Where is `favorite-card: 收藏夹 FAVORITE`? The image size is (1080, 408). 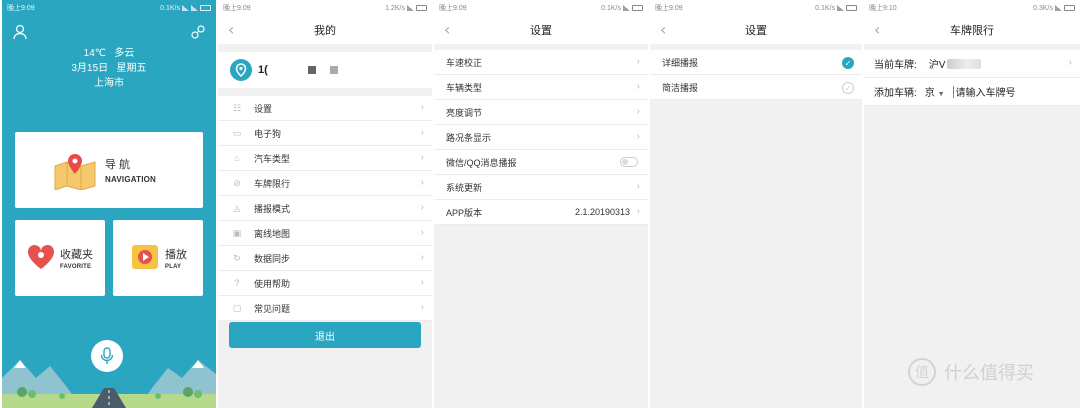 favorite-card: 收藏夹 FAVORITE is located at coordinates (60, 258).